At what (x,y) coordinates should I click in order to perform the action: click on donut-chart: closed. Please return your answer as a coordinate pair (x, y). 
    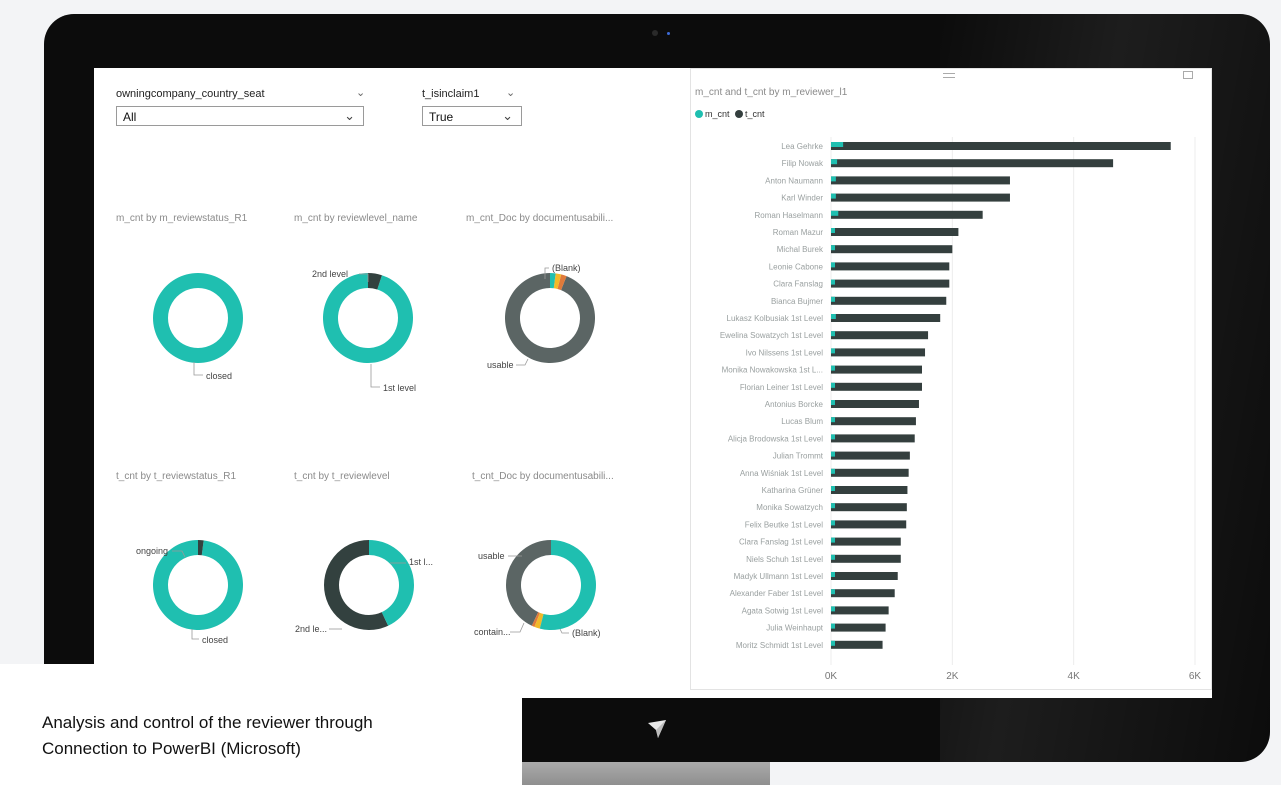
    Looking at the image, I should click on (204, 328).